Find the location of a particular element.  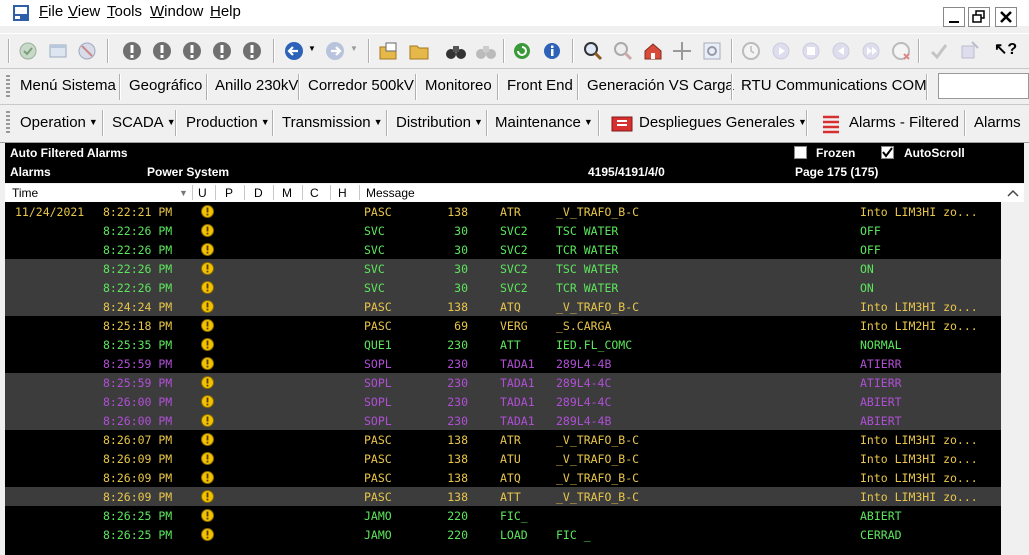

display-corredor-500kv: Corredor 500kV is located at coordinates (361, 85).